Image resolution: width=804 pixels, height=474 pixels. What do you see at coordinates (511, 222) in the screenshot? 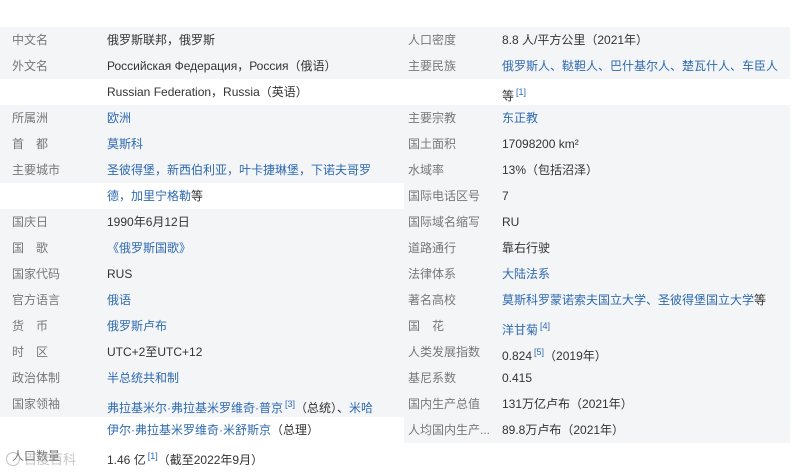
I see `row-value: RU` at bounding box center [511, 222].